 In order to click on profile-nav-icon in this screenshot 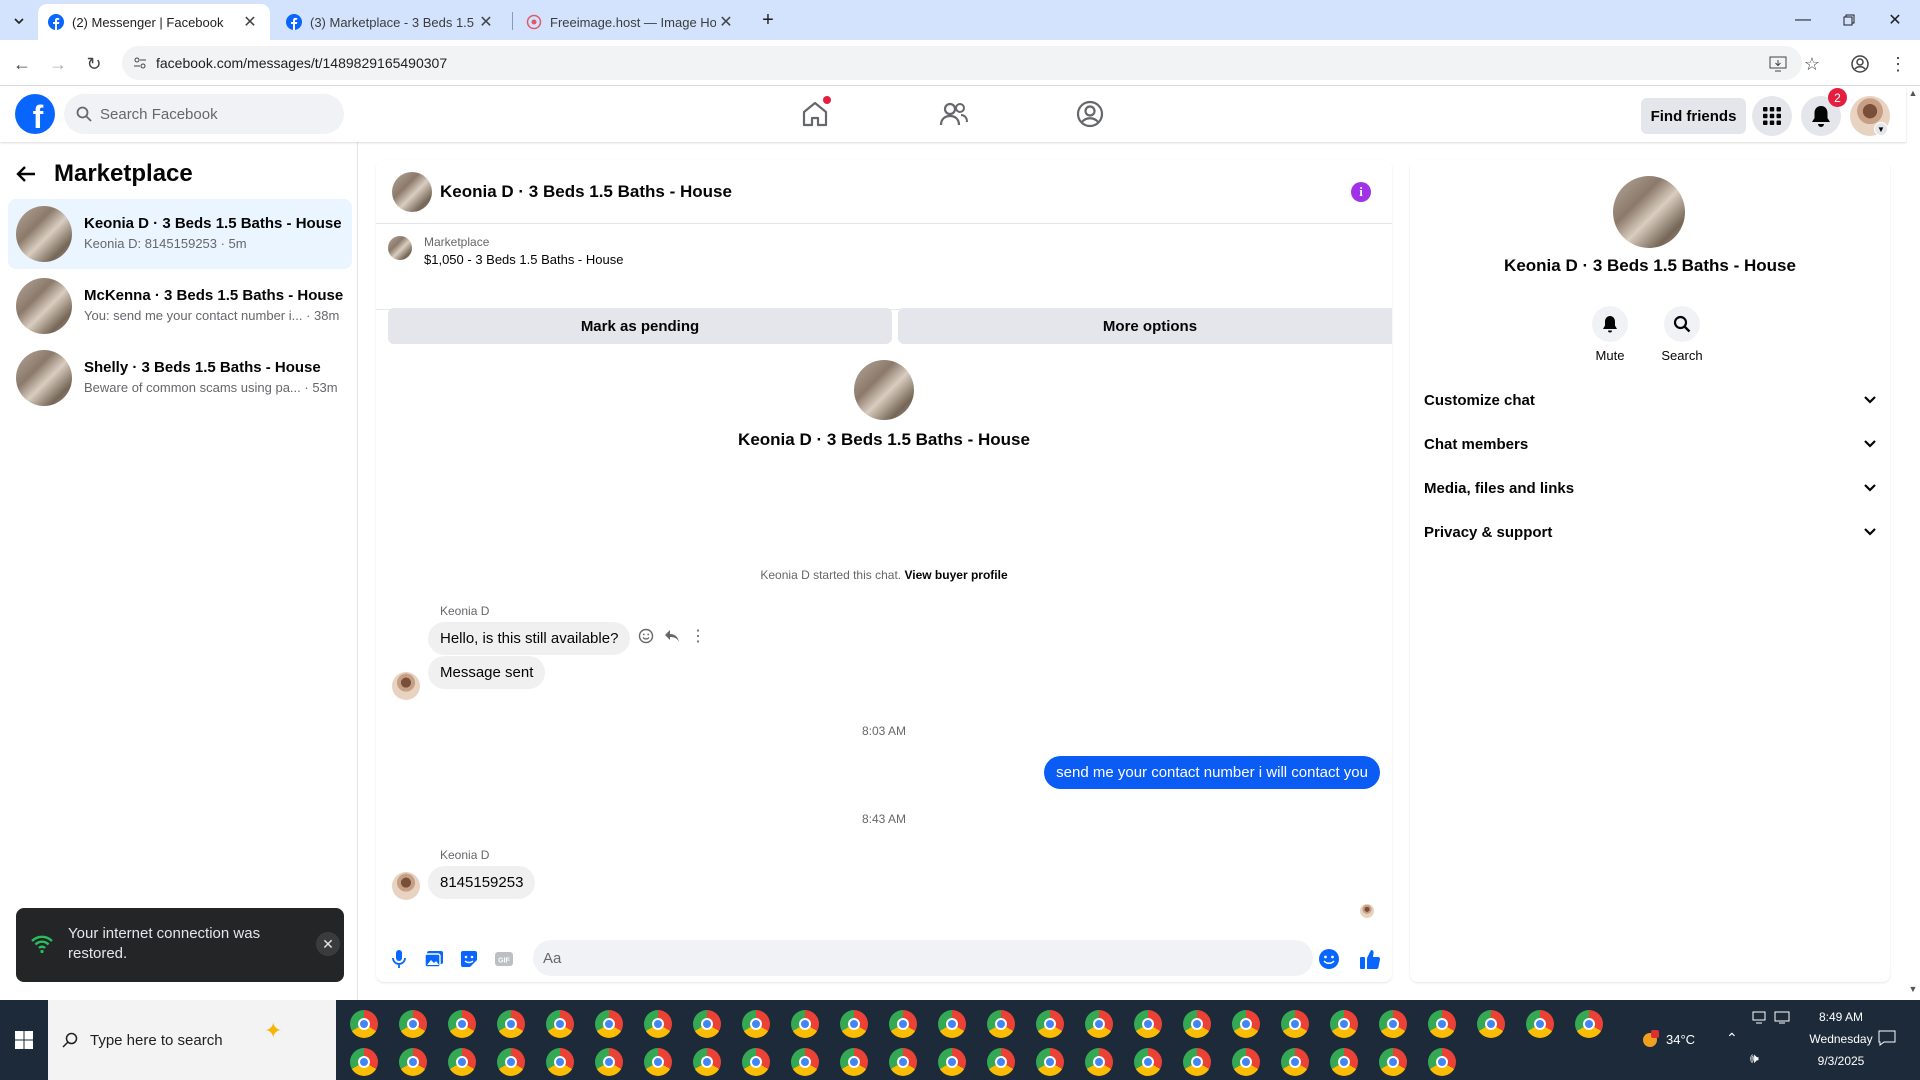, I will do `click(1090, 114)`.